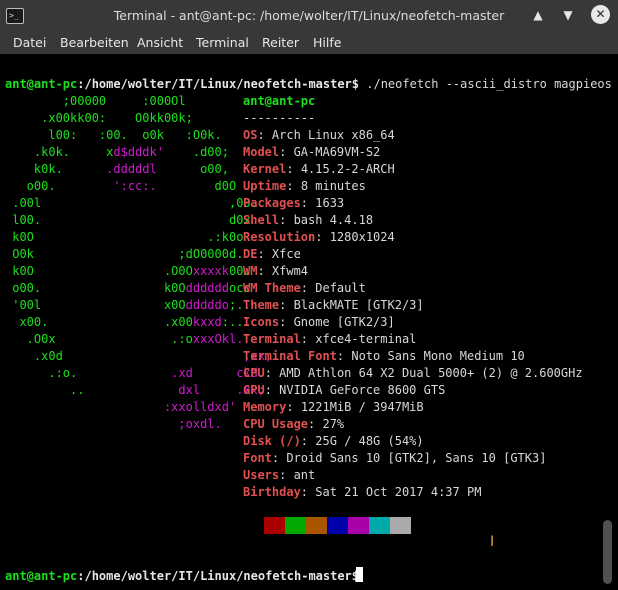 The image size is (618, 590). What do you see at coordinates (207, 322) in the screenshot?
I see `ascii-logo-segment: kxxd` at bounding box center [207, 322].